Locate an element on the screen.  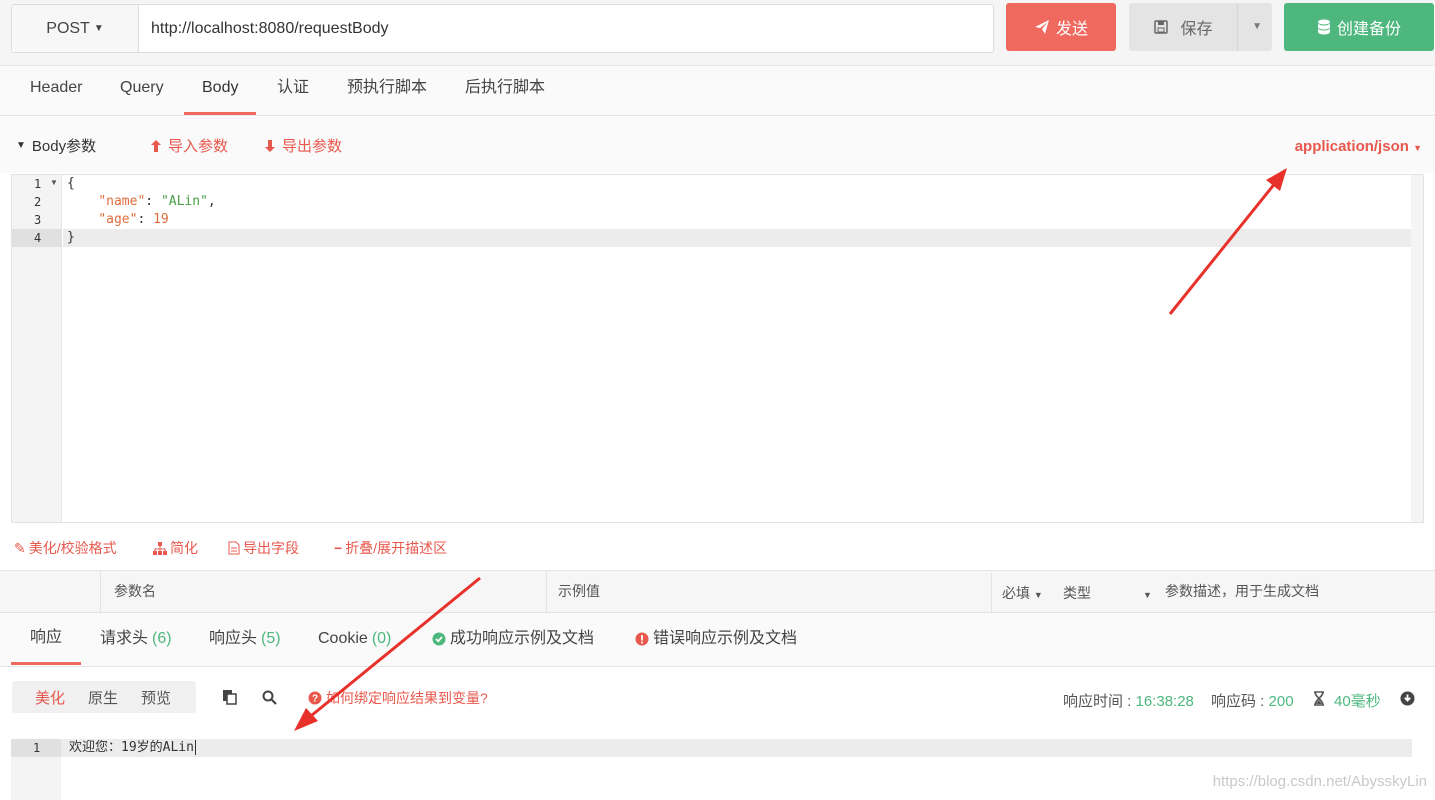
database-icon is located at coordinates (1323, 27).